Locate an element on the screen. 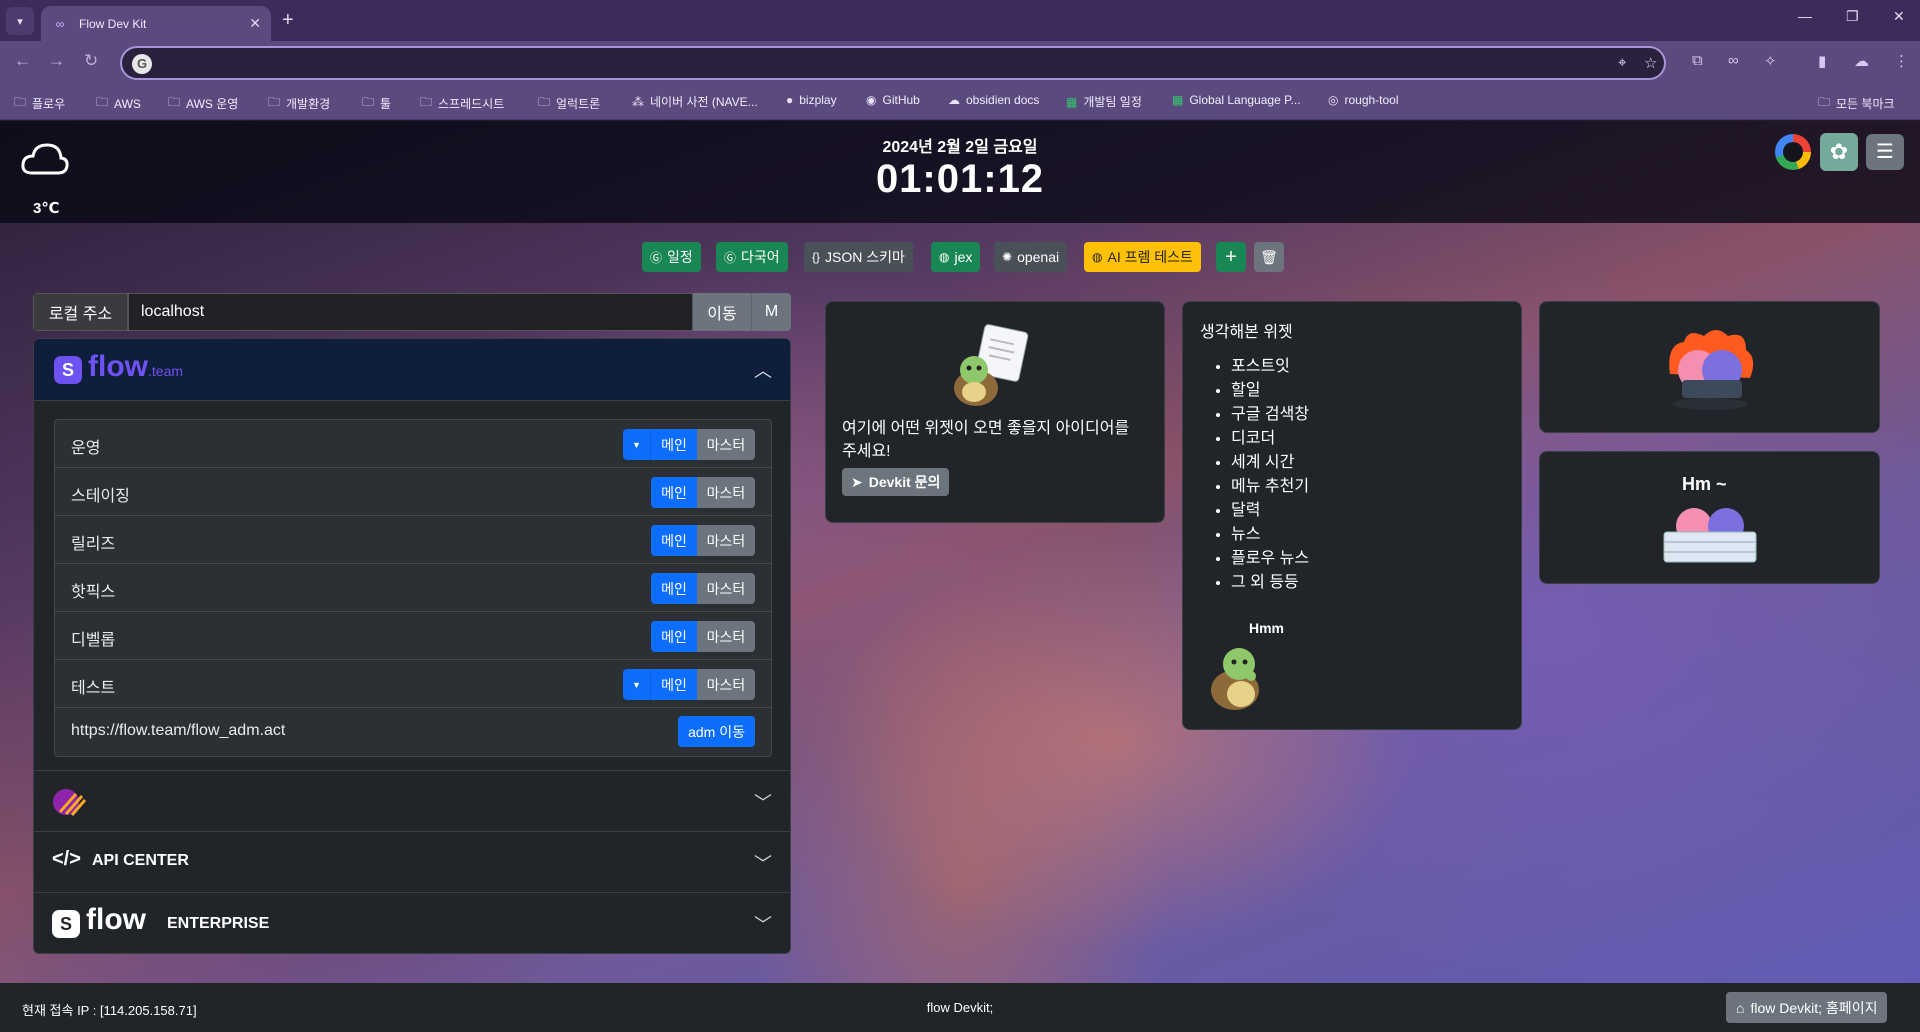  flow-team-accordion-header: S flow.team ︿ is located at coordinates (412, 370).